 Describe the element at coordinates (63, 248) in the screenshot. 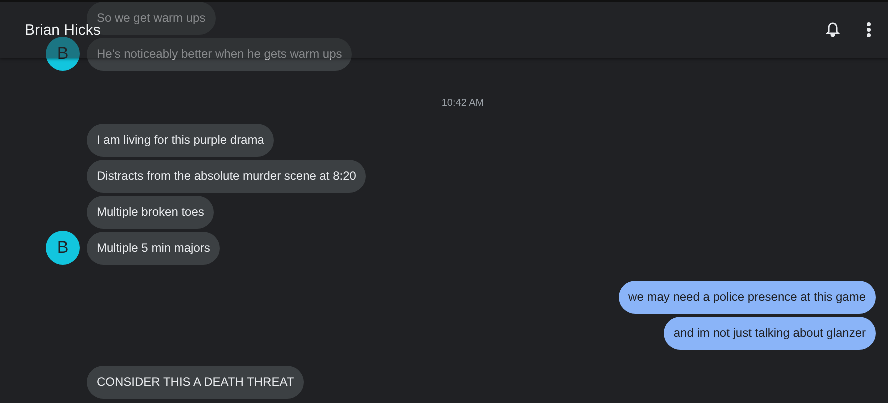

I see `avatar: B` at that location.